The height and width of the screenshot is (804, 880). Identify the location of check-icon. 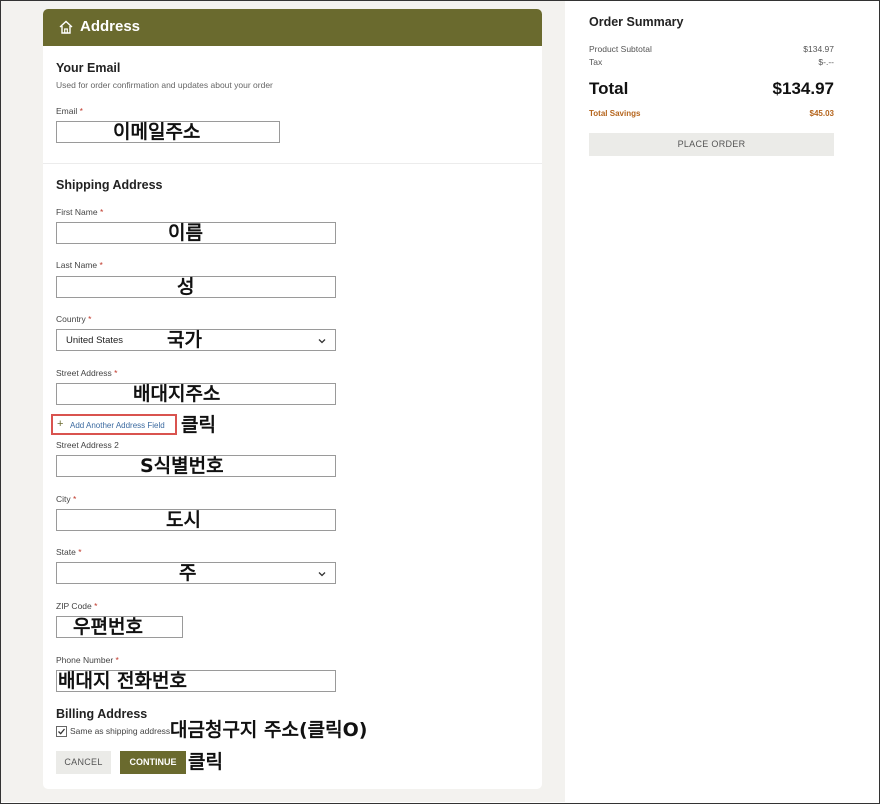
(62, 731).